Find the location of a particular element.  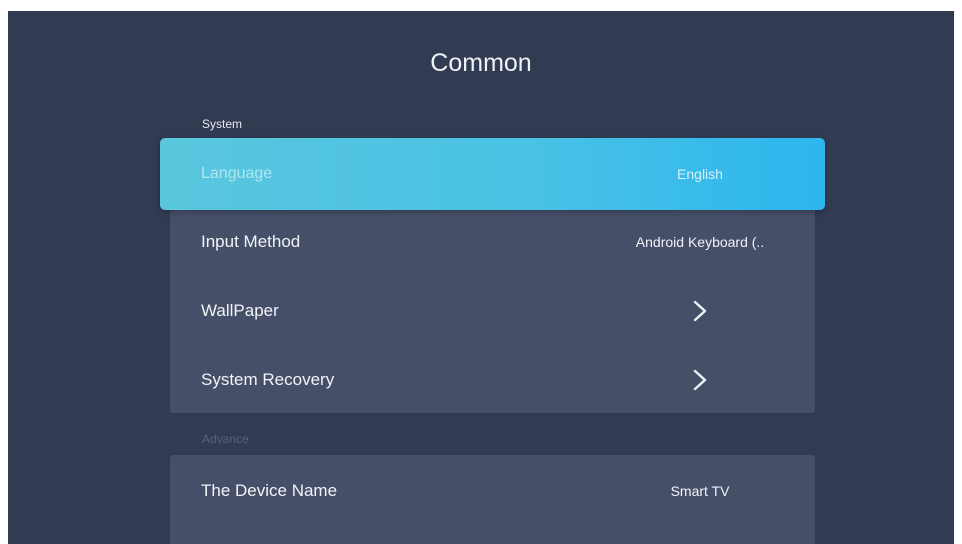

section-label-system: System is located at coordinates (222, 124).